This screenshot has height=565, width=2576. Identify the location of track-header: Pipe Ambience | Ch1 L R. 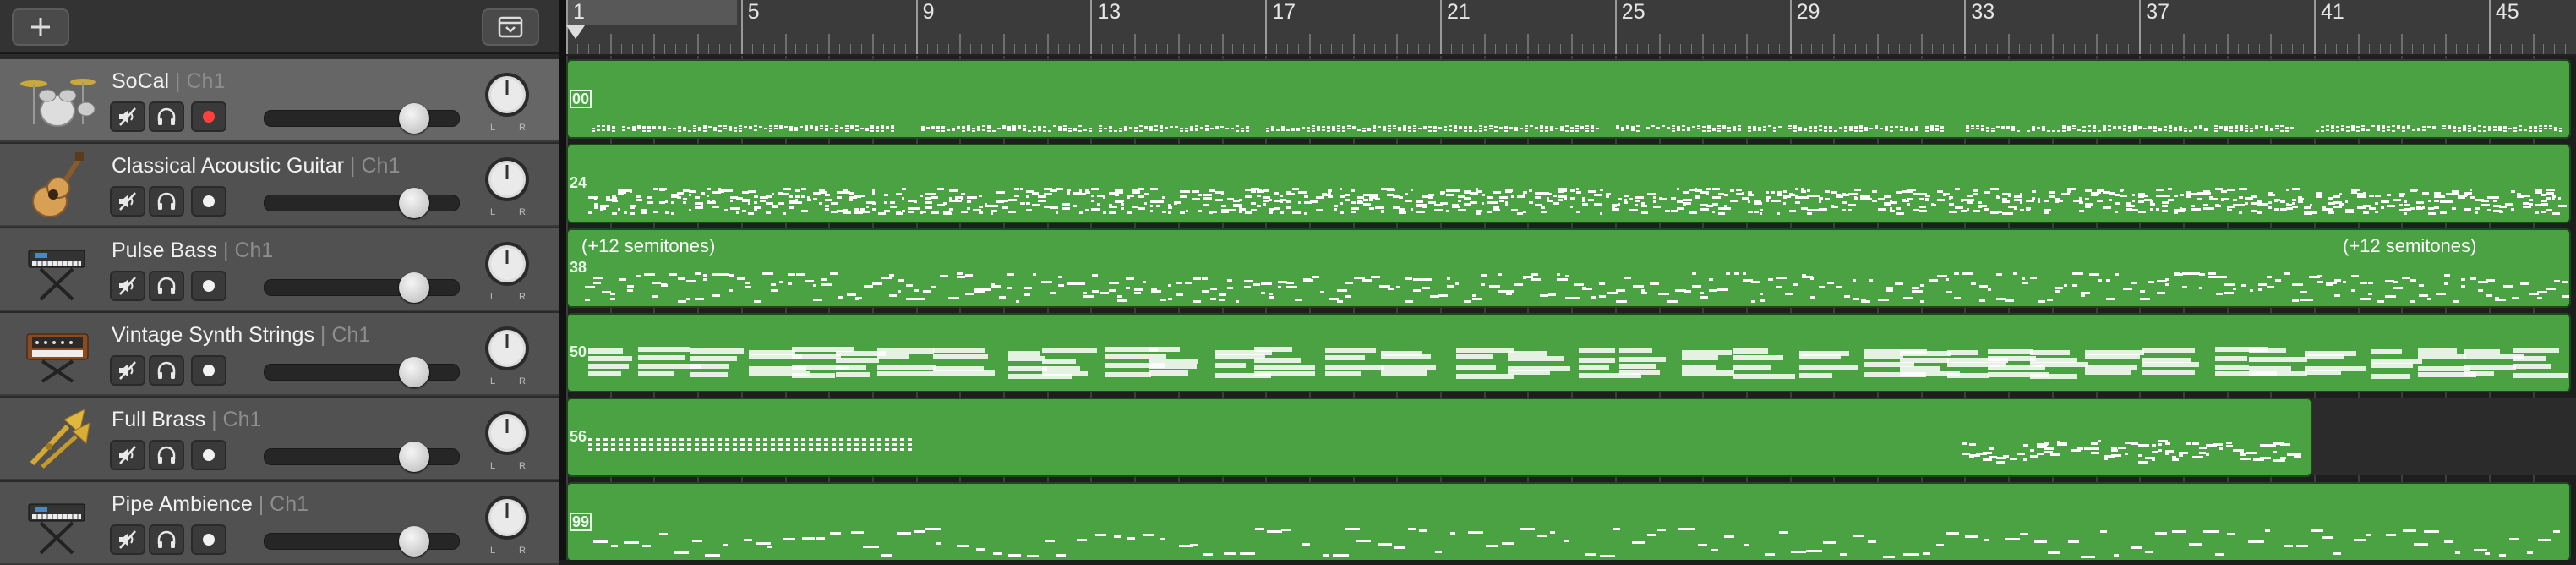
(279, 523).